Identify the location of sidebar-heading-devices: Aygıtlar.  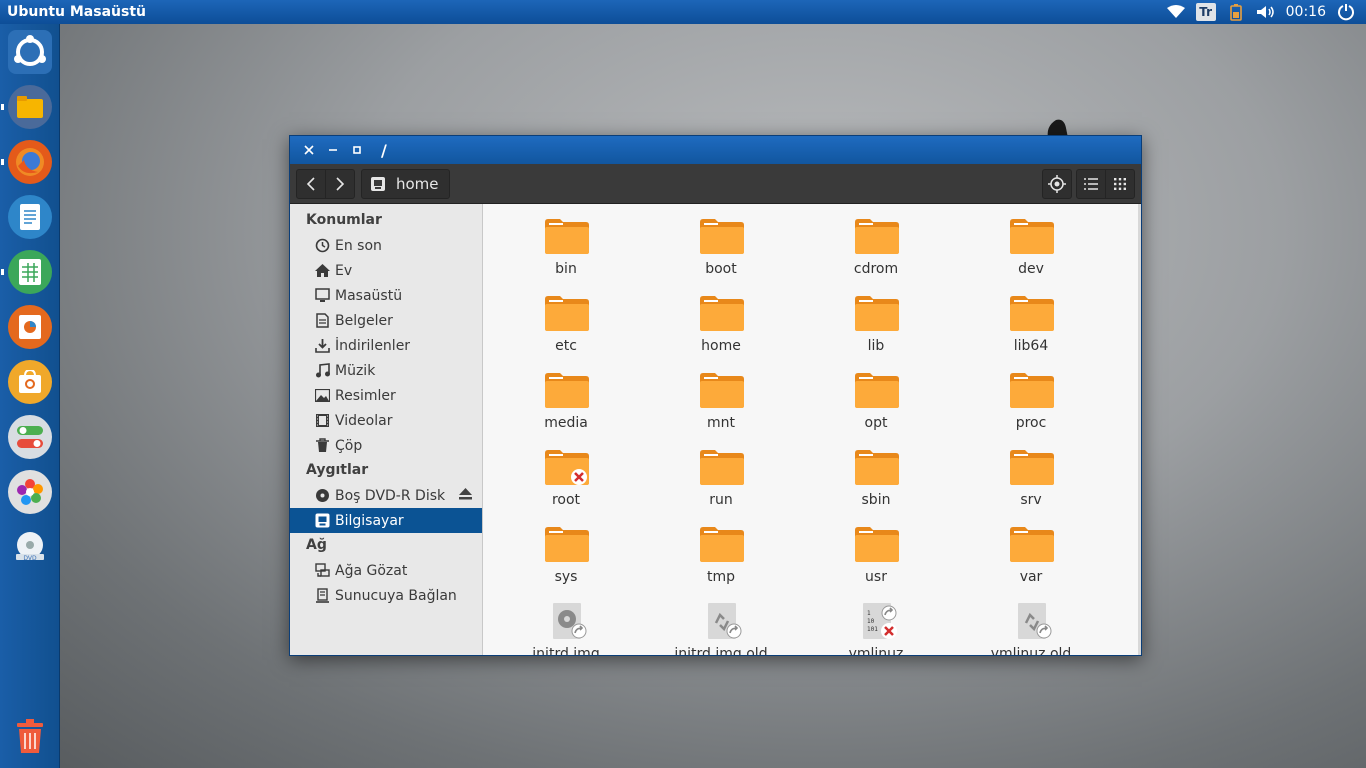
(337, 470).